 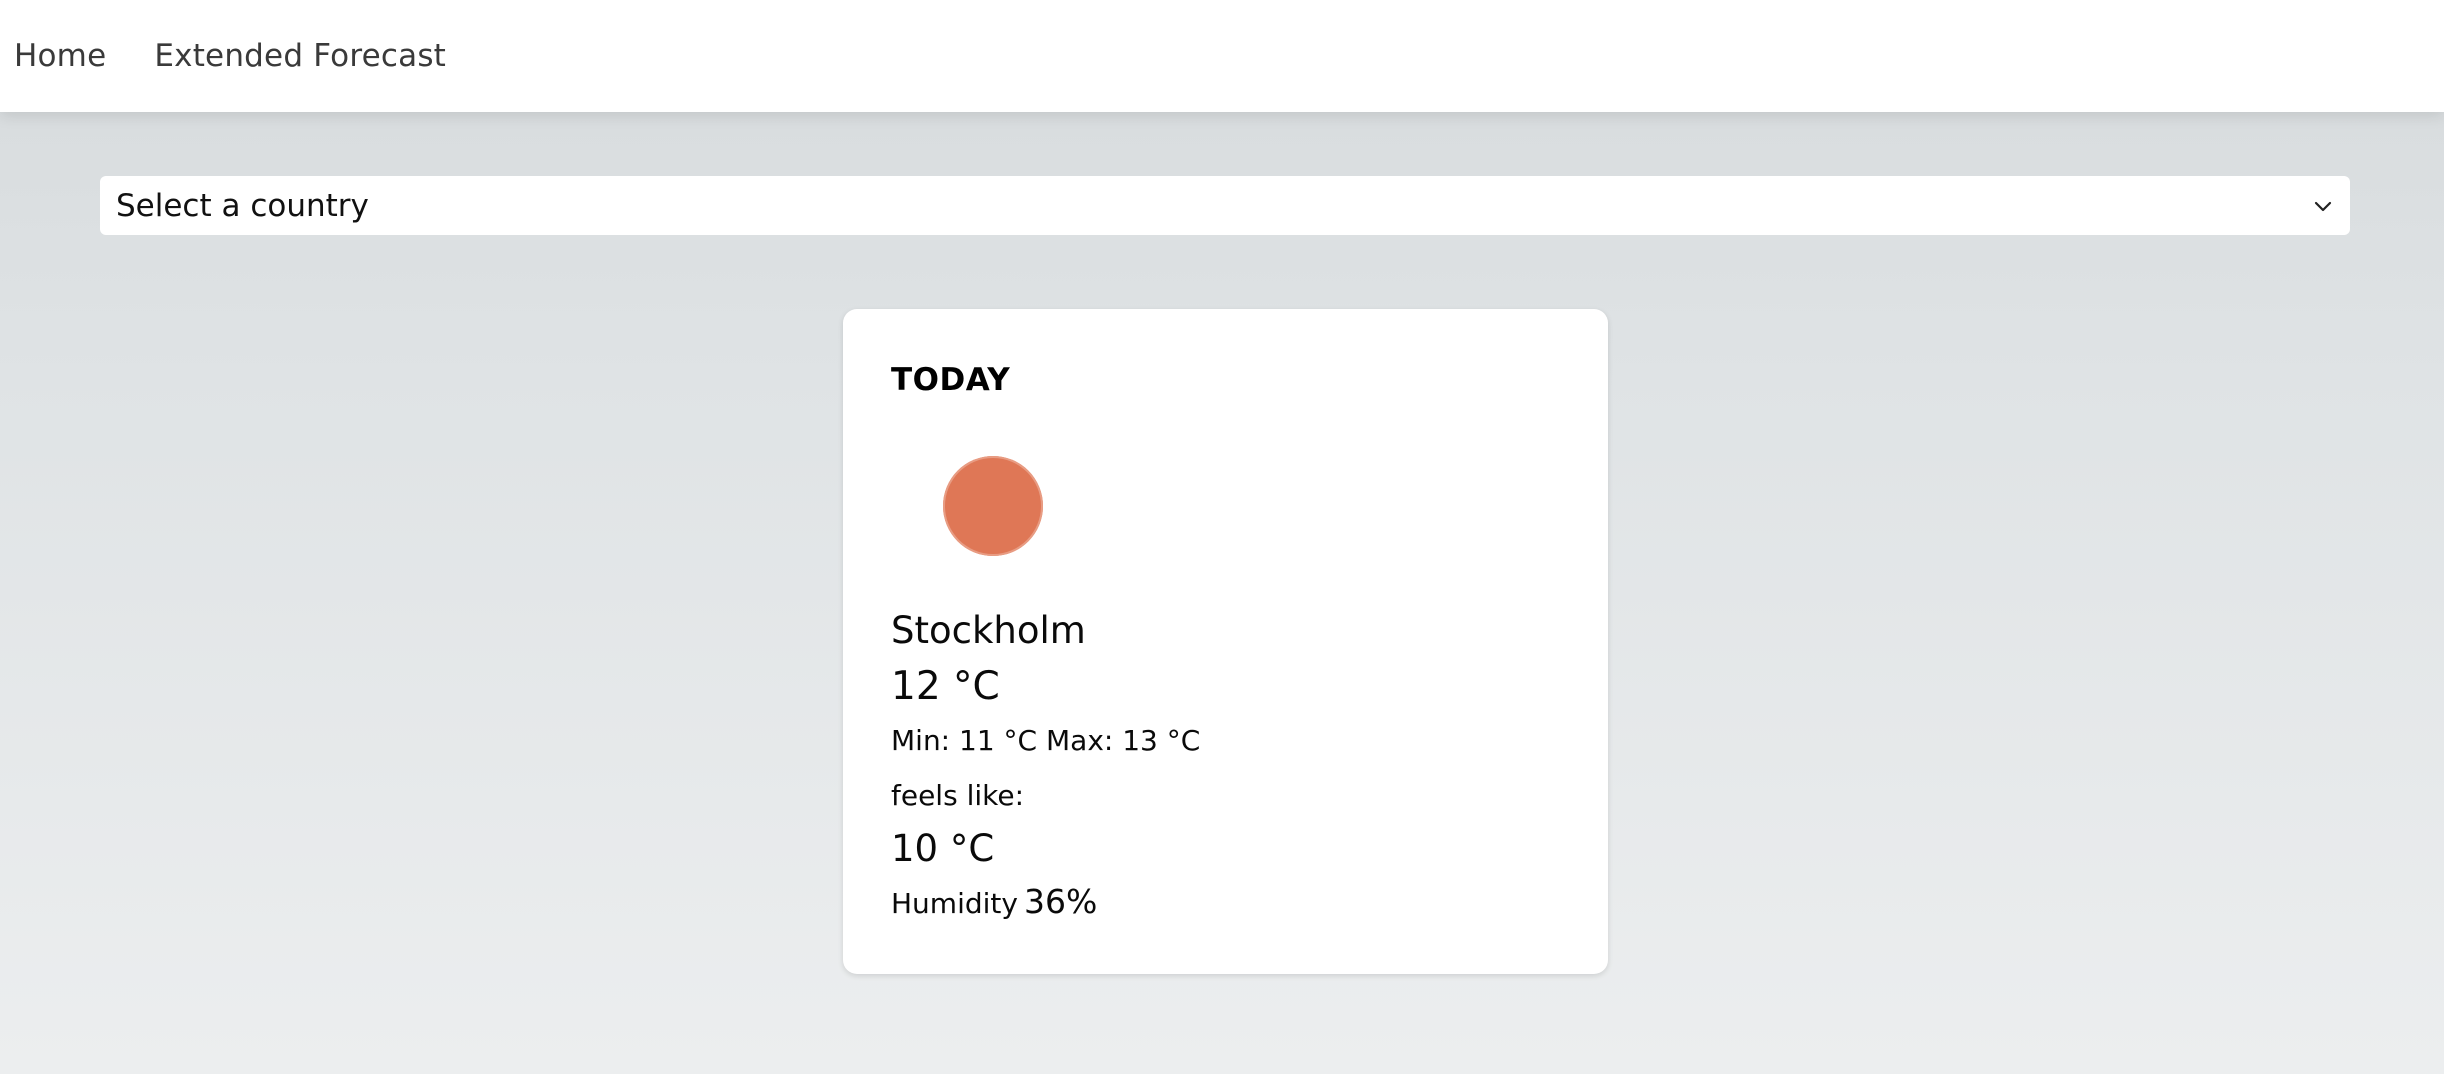 What do you see at coordinates (1046, 740) in the screenshot?
I see `min-max-temperature: Min: 11 °C Max: 13 °C` at bounding box center [1046, 740].